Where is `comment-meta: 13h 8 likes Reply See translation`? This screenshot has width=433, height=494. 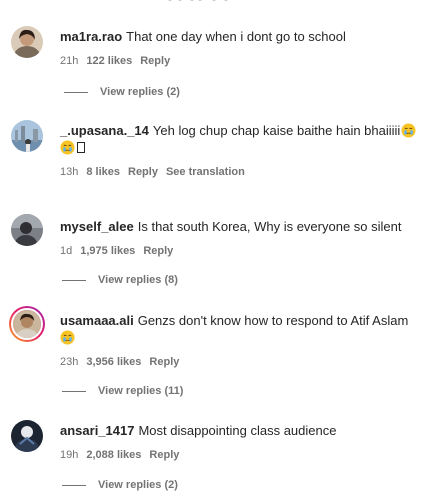
comment-meta: 13h 8 likes Reply See translation is located at coordinates (239, 172).